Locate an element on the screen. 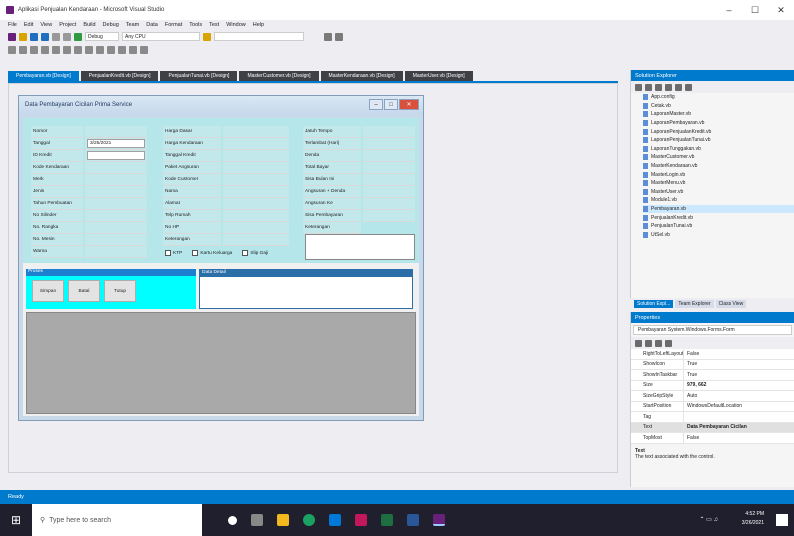  tree-item: Module1.vb is located at coordinates (718, 200).